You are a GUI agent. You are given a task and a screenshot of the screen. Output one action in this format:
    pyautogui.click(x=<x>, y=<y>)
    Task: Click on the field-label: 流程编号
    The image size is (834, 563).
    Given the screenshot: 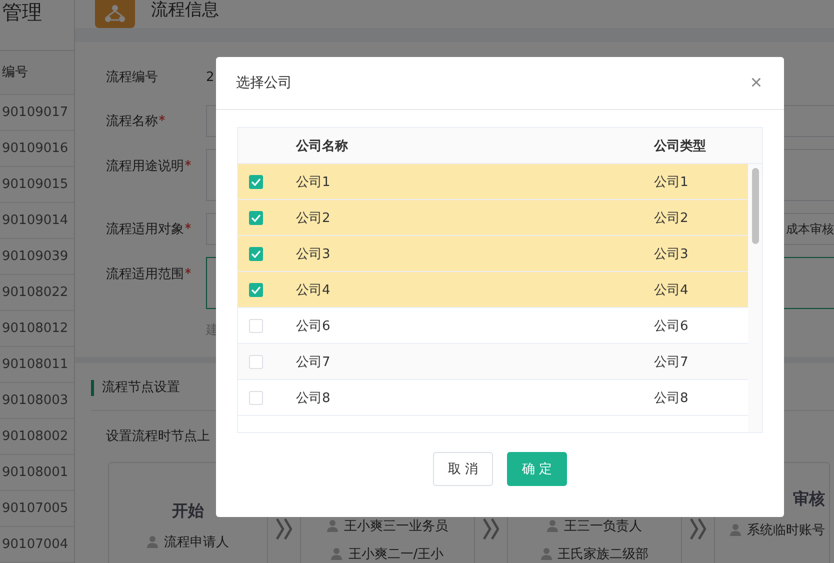 What is the action you would take?
    pyautogui.click(x=132, y=77)
    